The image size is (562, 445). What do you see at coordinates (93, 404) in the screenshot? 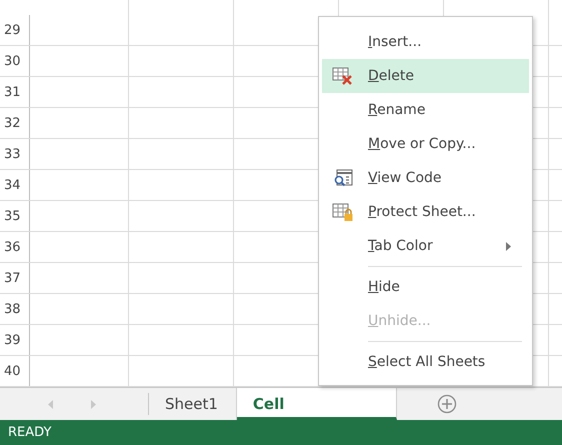
I see `scroll-right-icon` at bounding box center [93, 404].